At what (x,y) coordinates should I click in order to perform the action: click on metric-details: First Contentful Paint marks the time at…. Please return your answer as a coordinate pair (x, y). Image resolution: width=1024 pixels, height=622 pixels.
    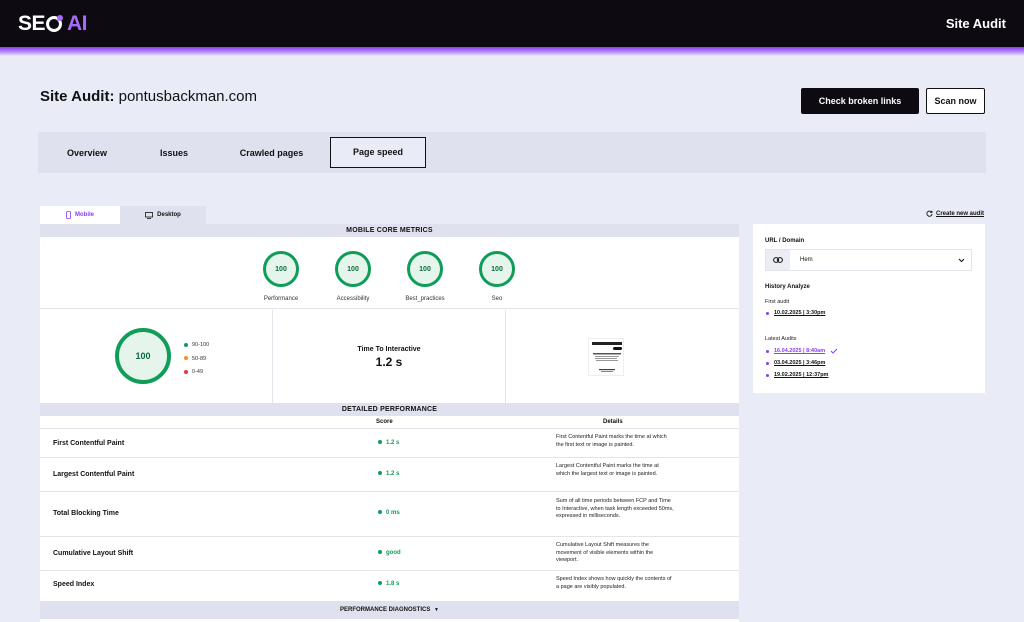
    Looking at the image, I should click on (611, 441).